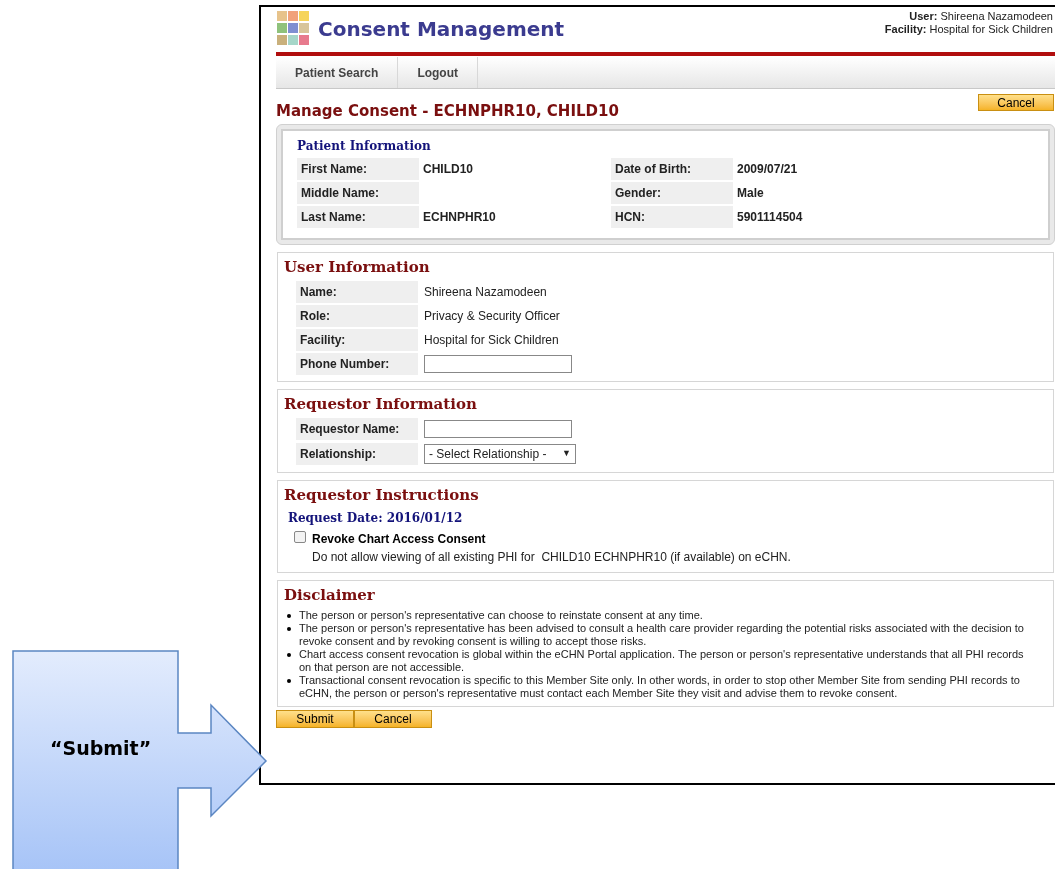 This screenshot has height=869, width=1055. What do you see at coordinates (357, 267) in the screenshot?
I see `section-title: User Information` at bounding box center [357, 267].